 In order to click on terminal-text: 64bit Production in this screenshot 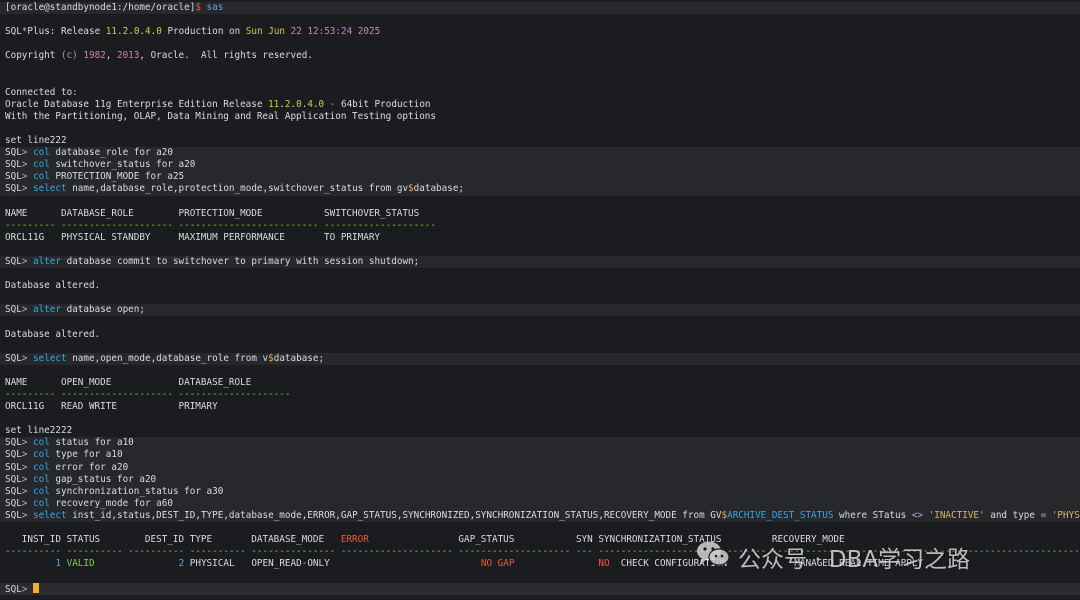, I will do `click(383, 104)`.